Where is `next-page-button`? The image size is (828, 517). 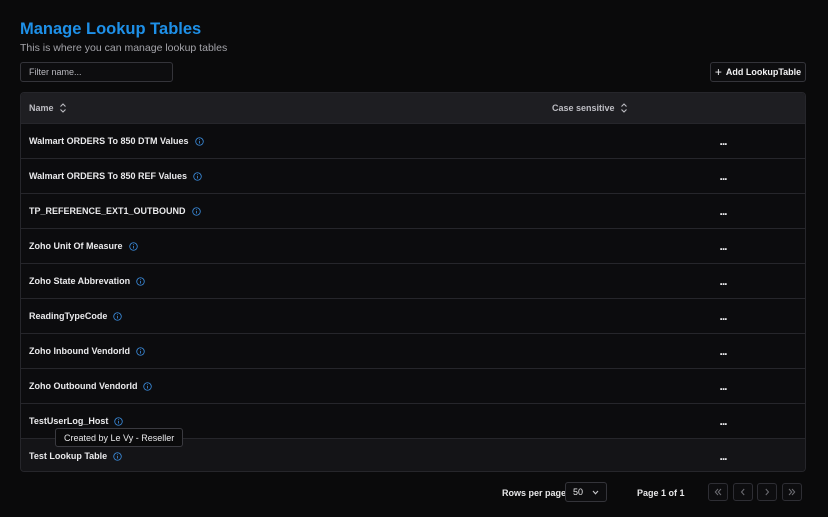 next-page-button is located at coordinates (767, 492).